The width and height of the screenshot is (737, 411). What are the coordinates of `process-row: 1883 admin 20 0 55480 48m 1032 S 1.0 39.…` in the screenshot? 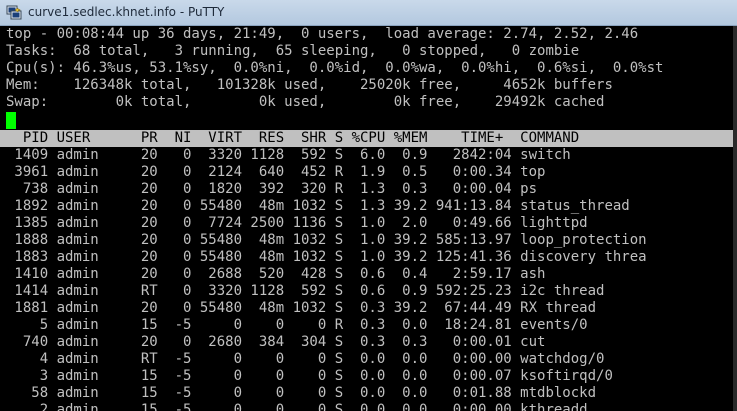 It's located at (326, 257).